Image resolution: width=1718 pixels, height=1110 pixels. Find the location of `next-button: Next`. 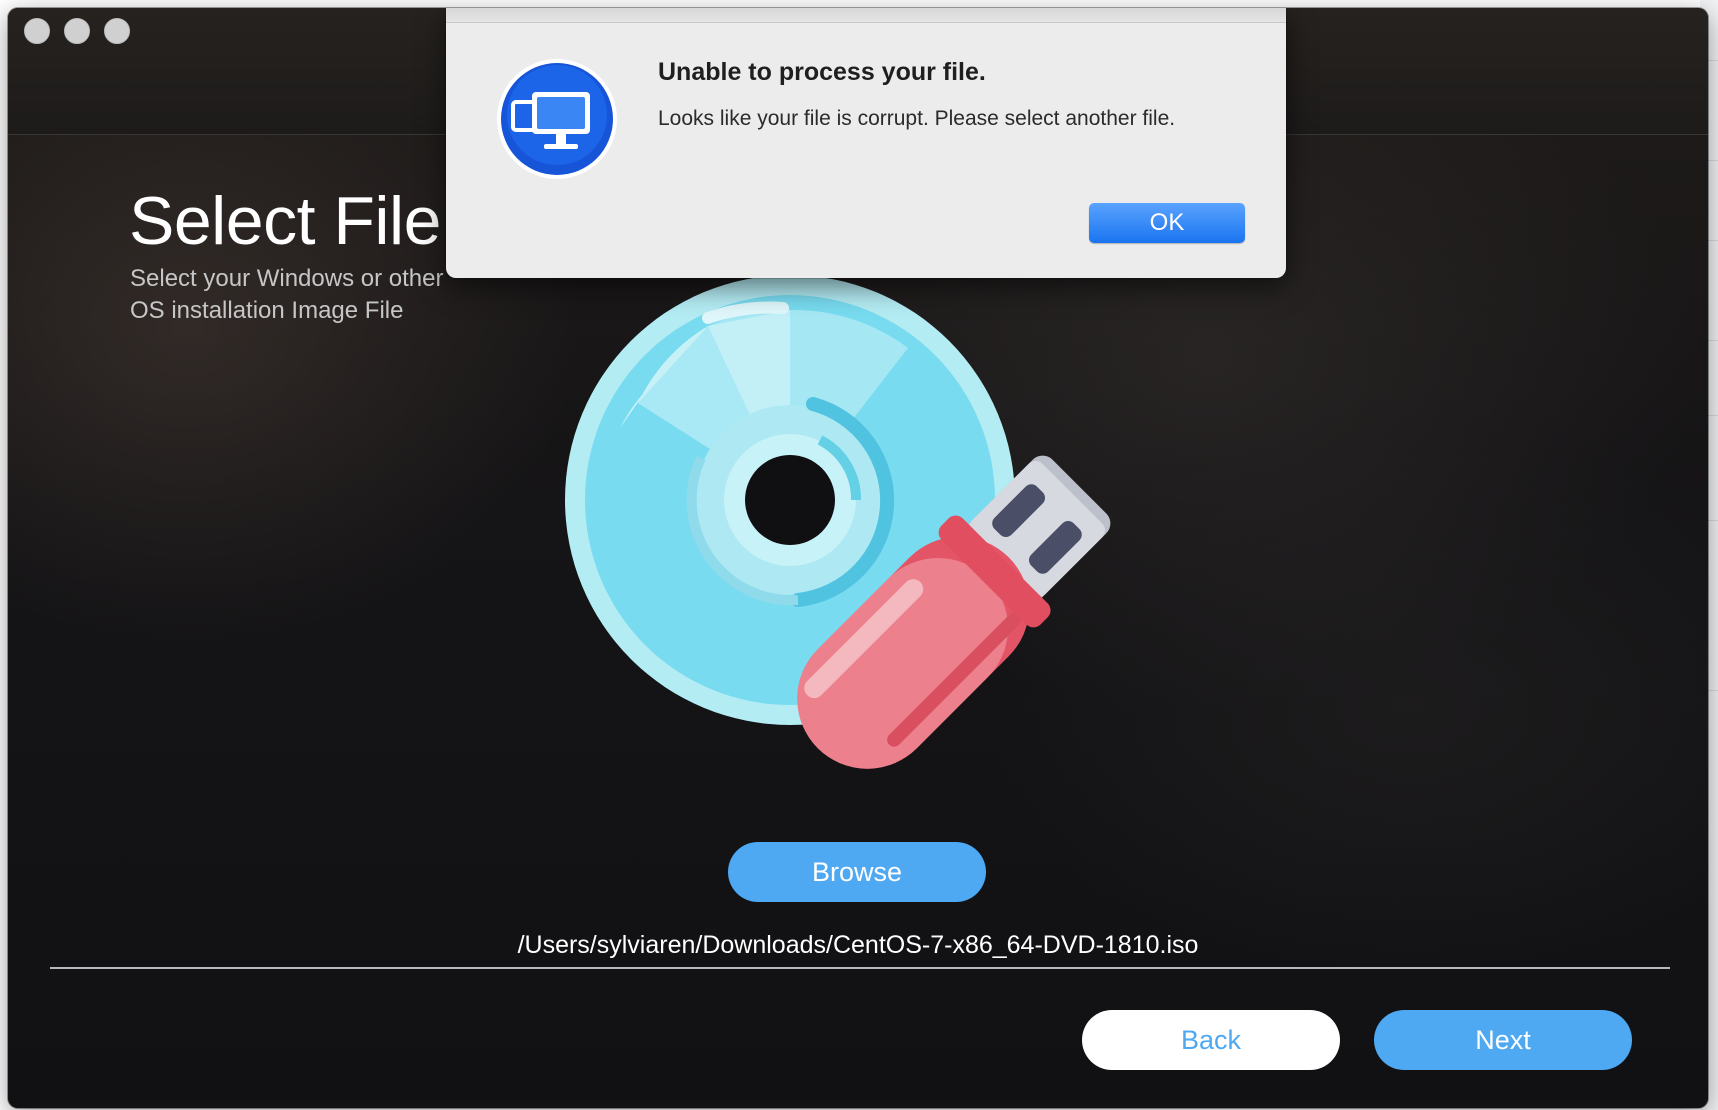

next-button: Next is located at coordinates (1503, 1040).